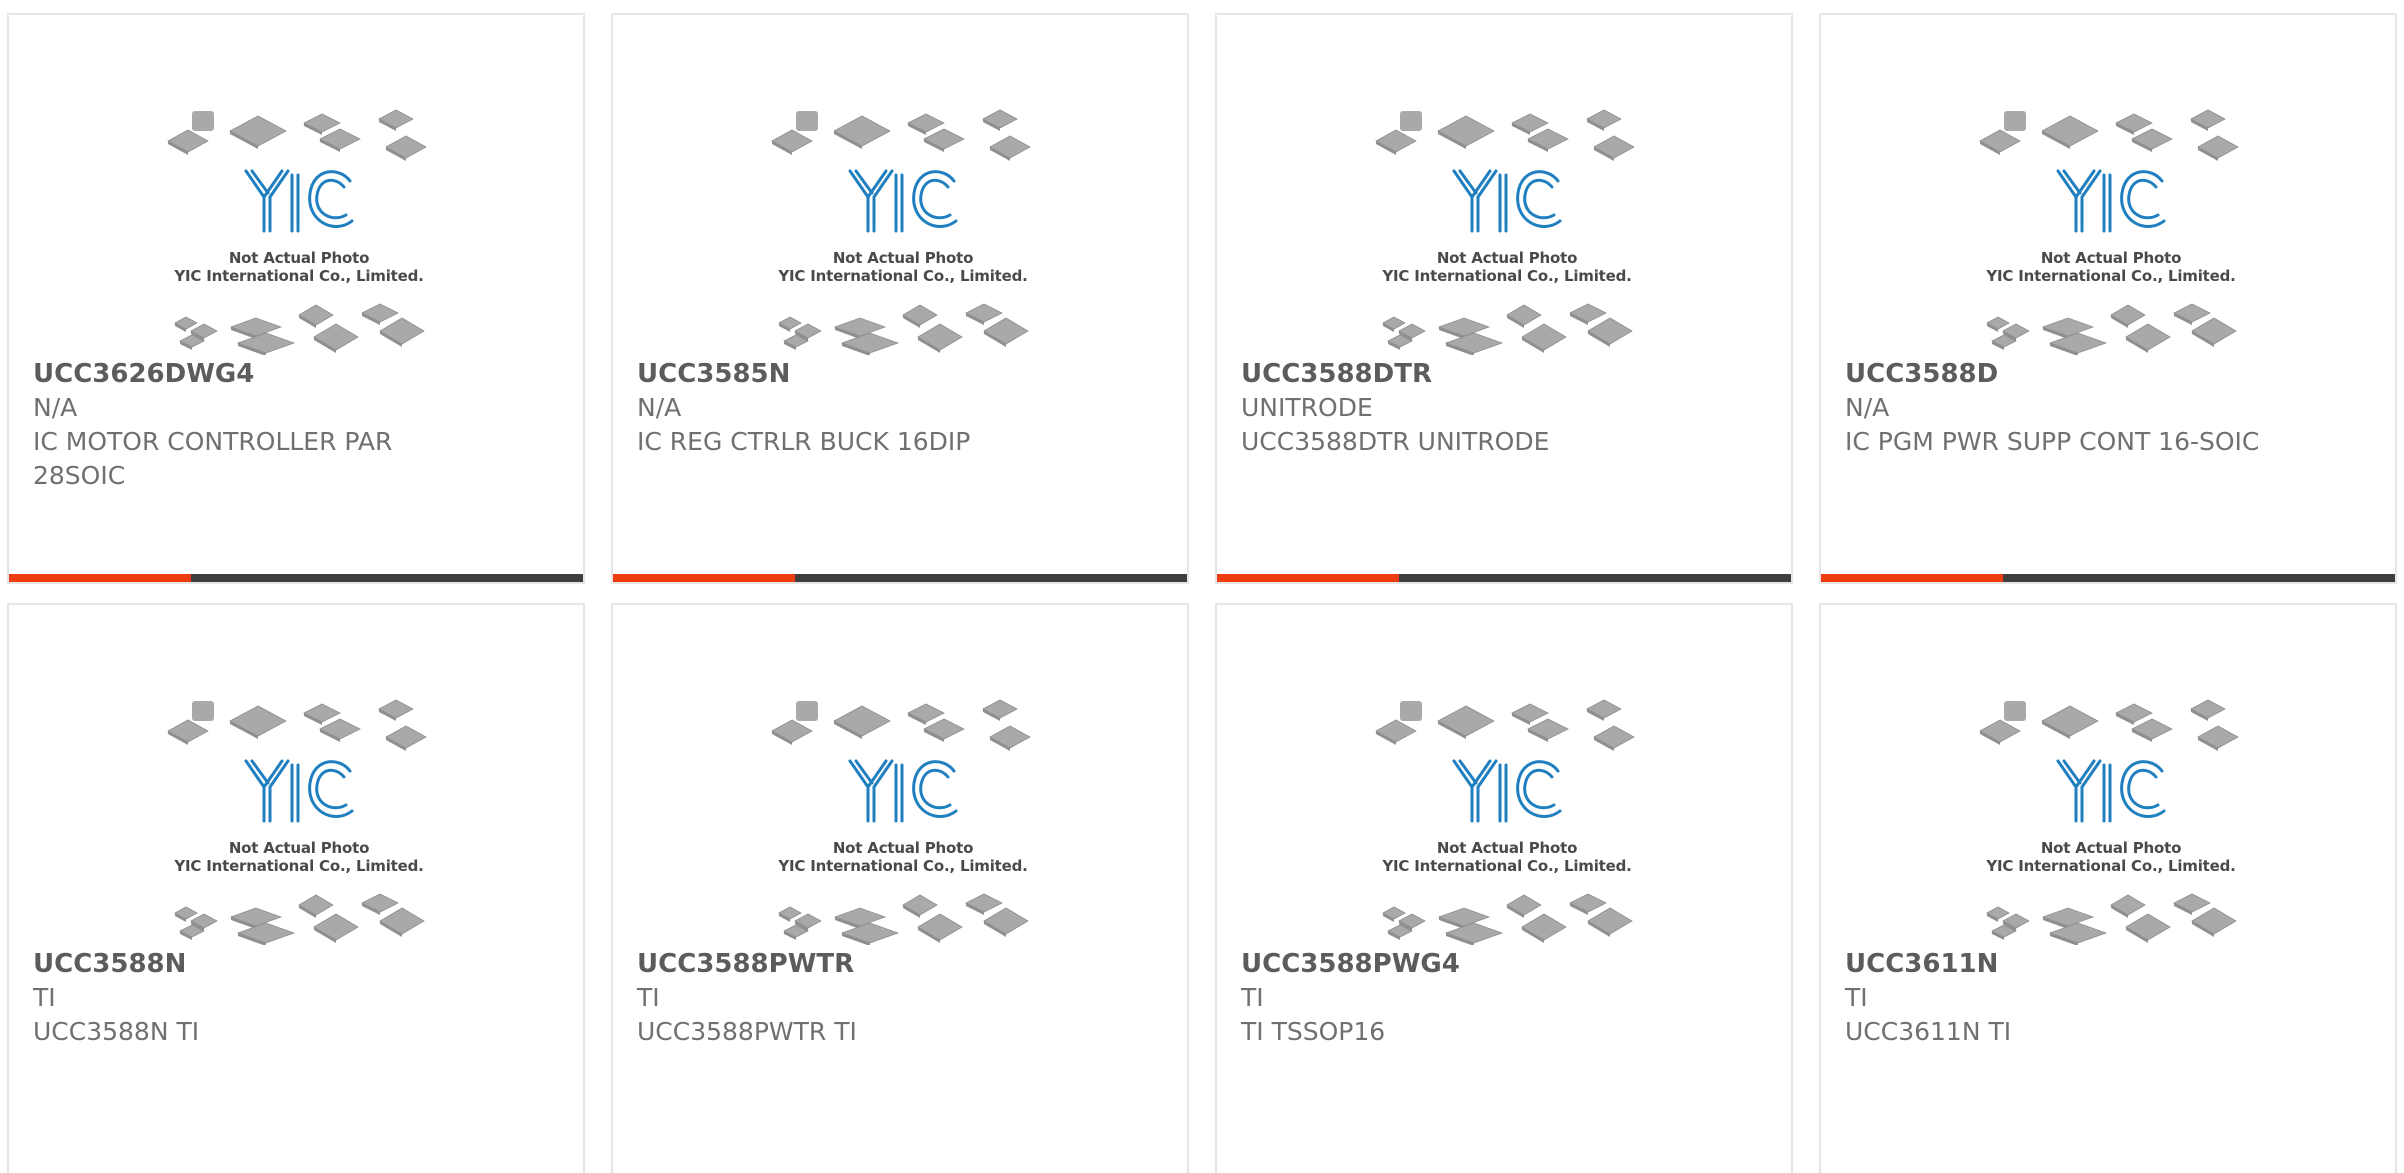  I want to click on description: UCC3611N TI, so click(1928, 1031).